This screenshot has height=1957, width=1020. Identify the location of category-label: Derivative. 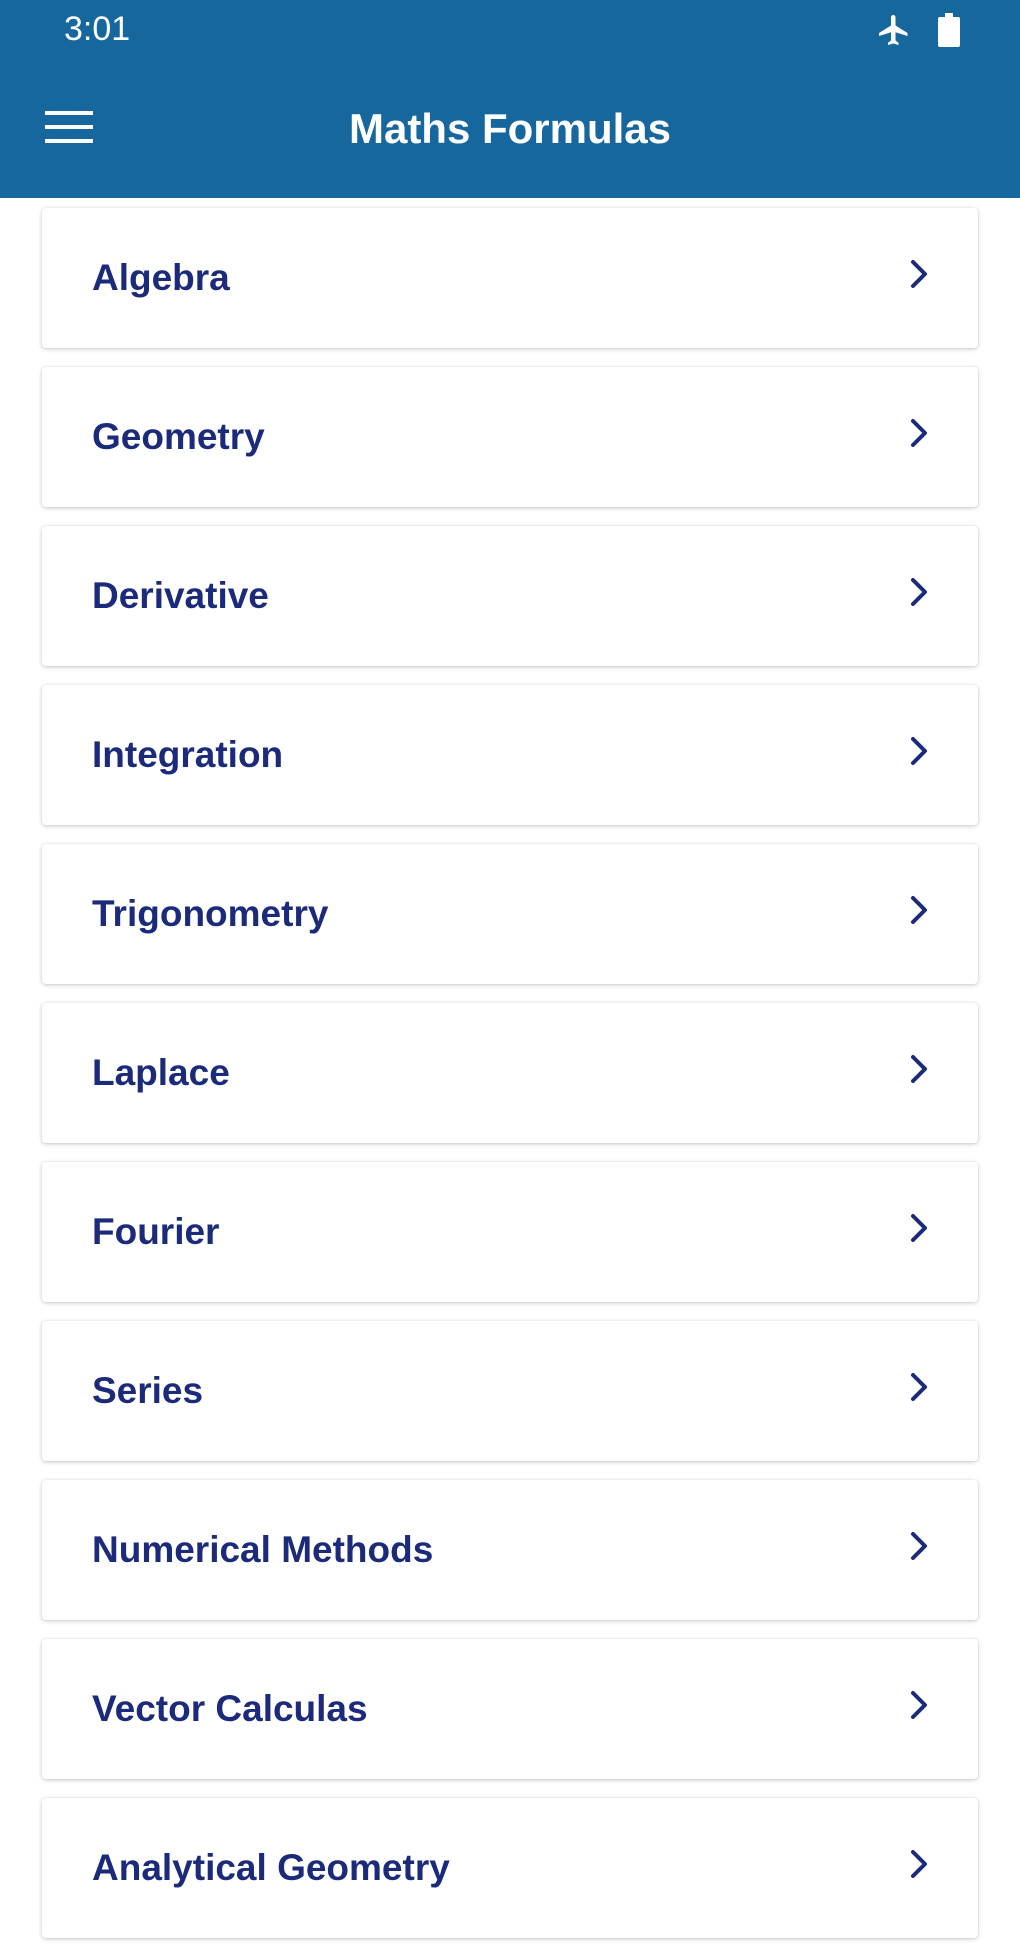
(180, 595).